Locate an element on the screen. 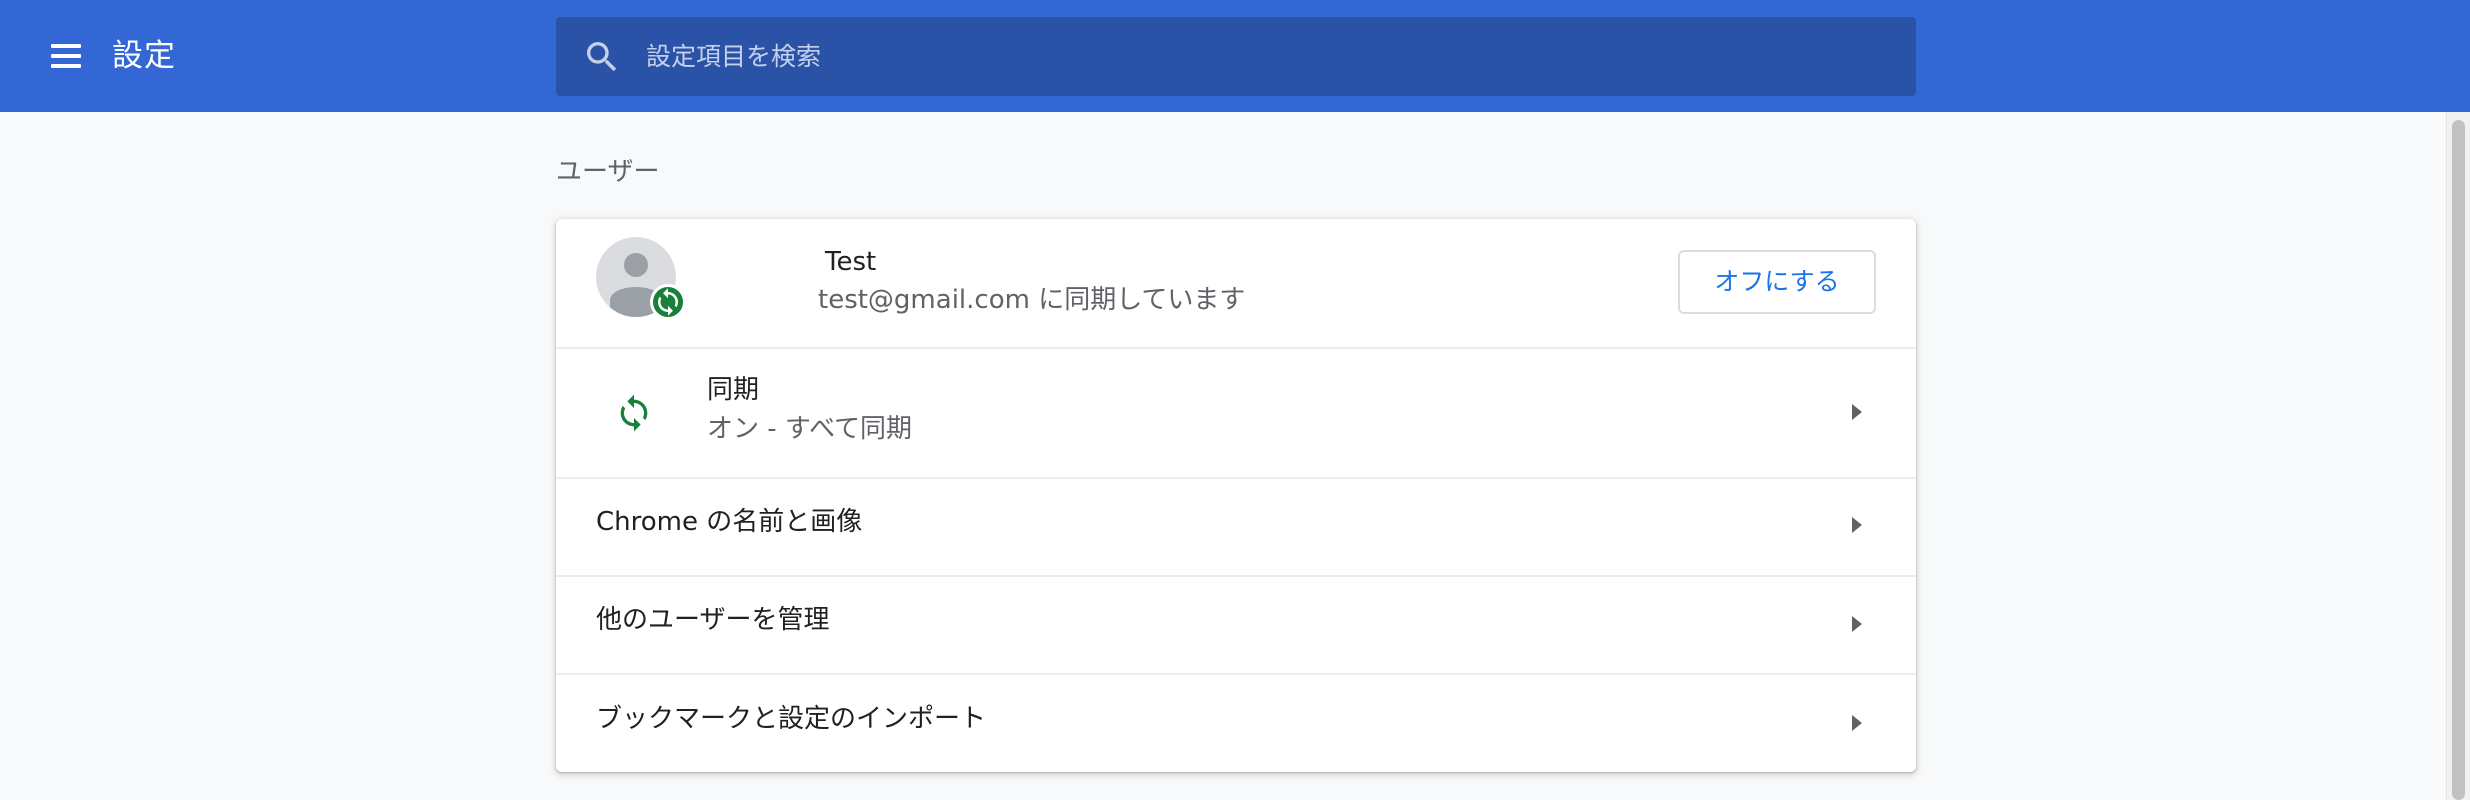 The width and height of the screenshot is (2470, 800). sync-badge-icon is located at coordinates (668, 302).